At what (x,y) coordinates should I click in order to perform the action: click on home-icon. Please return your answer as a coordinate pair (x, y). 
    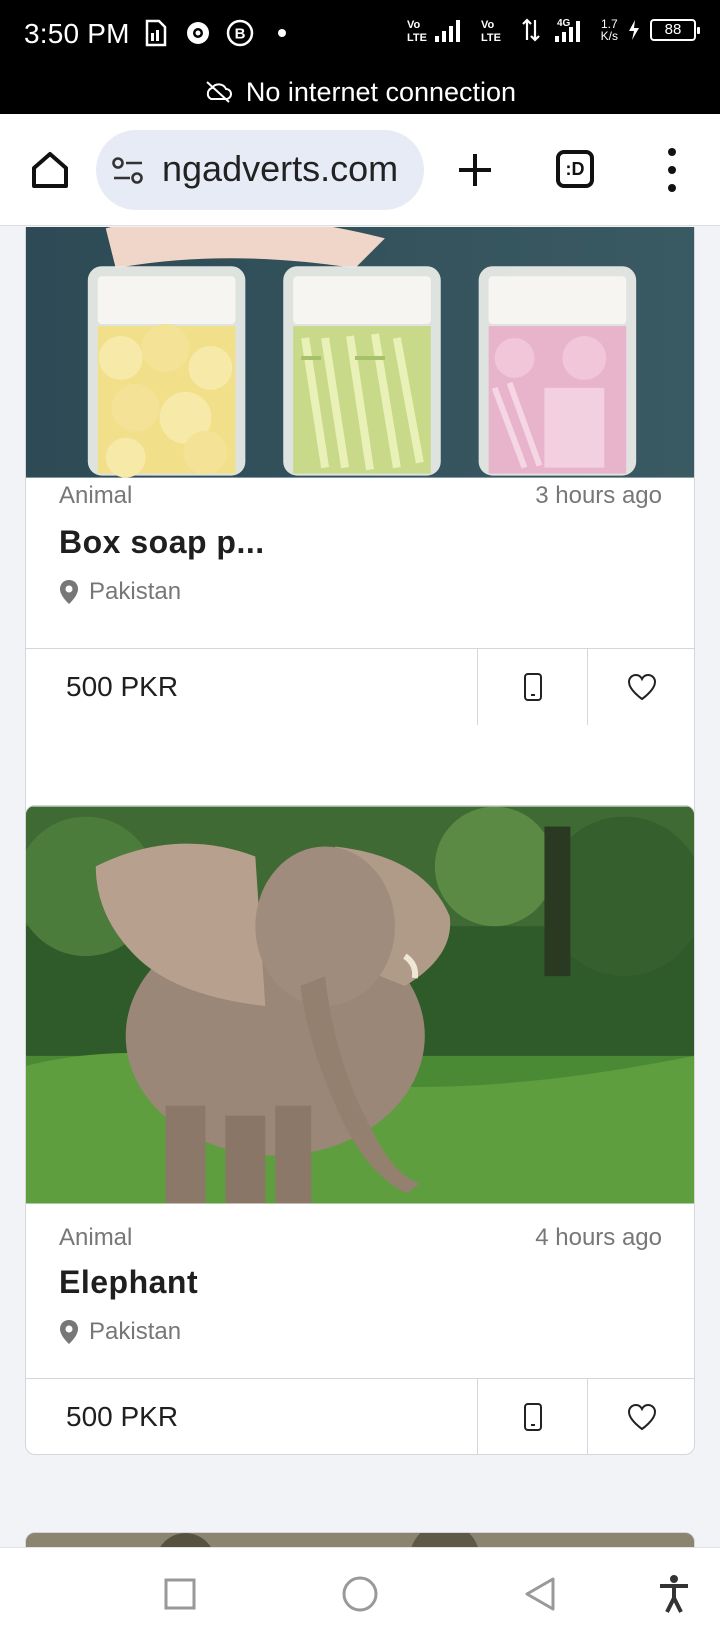
    Looking at the image, I should click on (50, 170).